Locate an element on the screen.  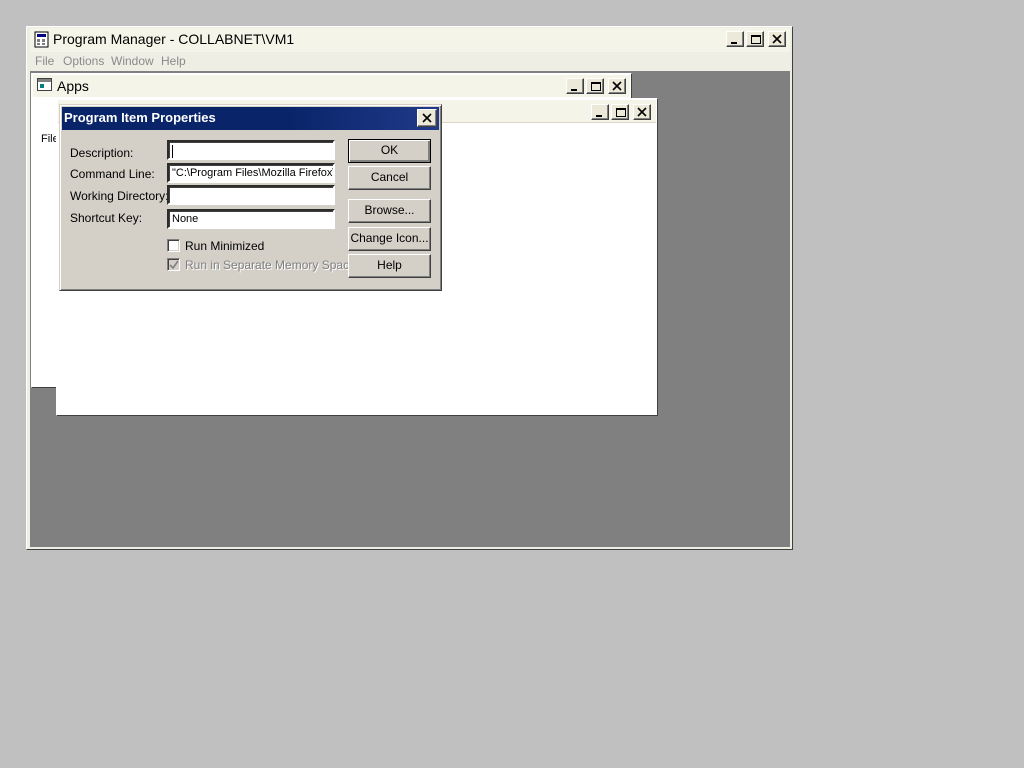
dialog-title: Program Item Properties is located at coordinates (140, 117).